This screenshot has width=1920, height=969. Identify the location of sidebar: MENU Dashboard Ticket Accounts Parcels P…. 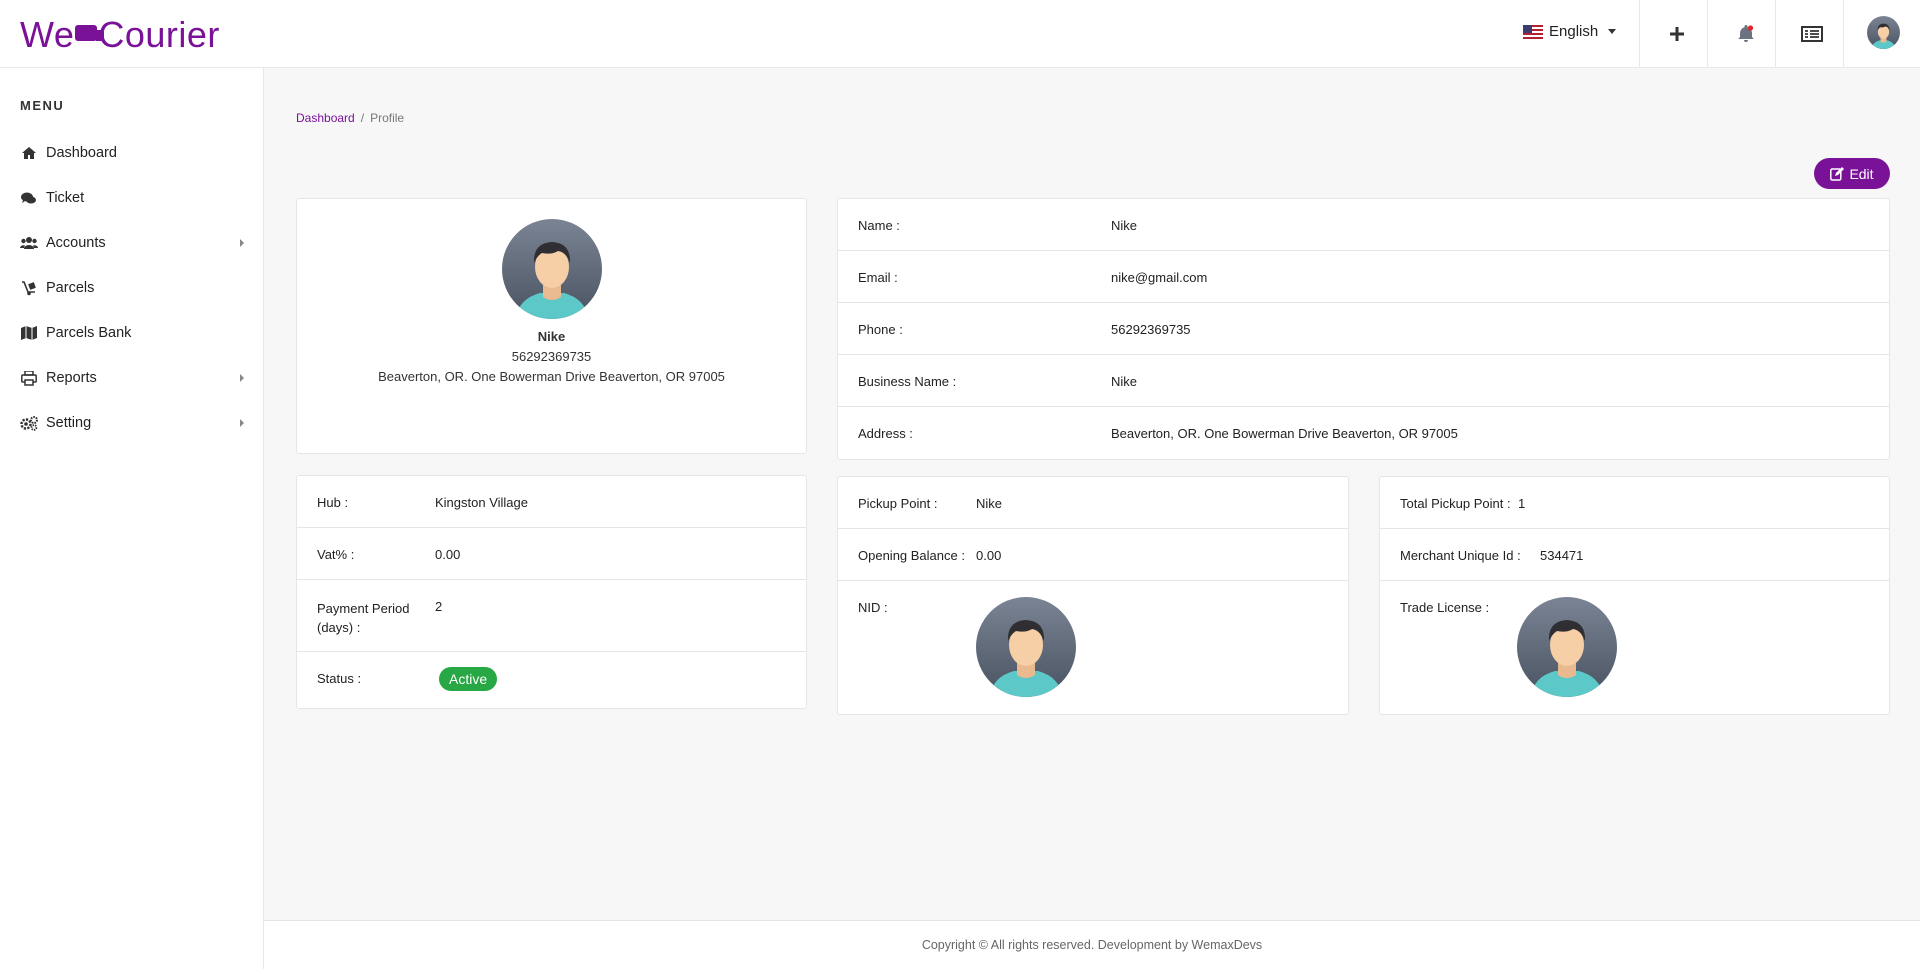
(132, 518).